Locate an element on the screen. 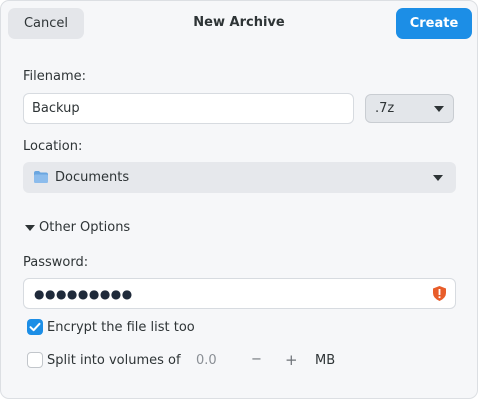  increase-volume-button: + is located at coordinates (291, 360).